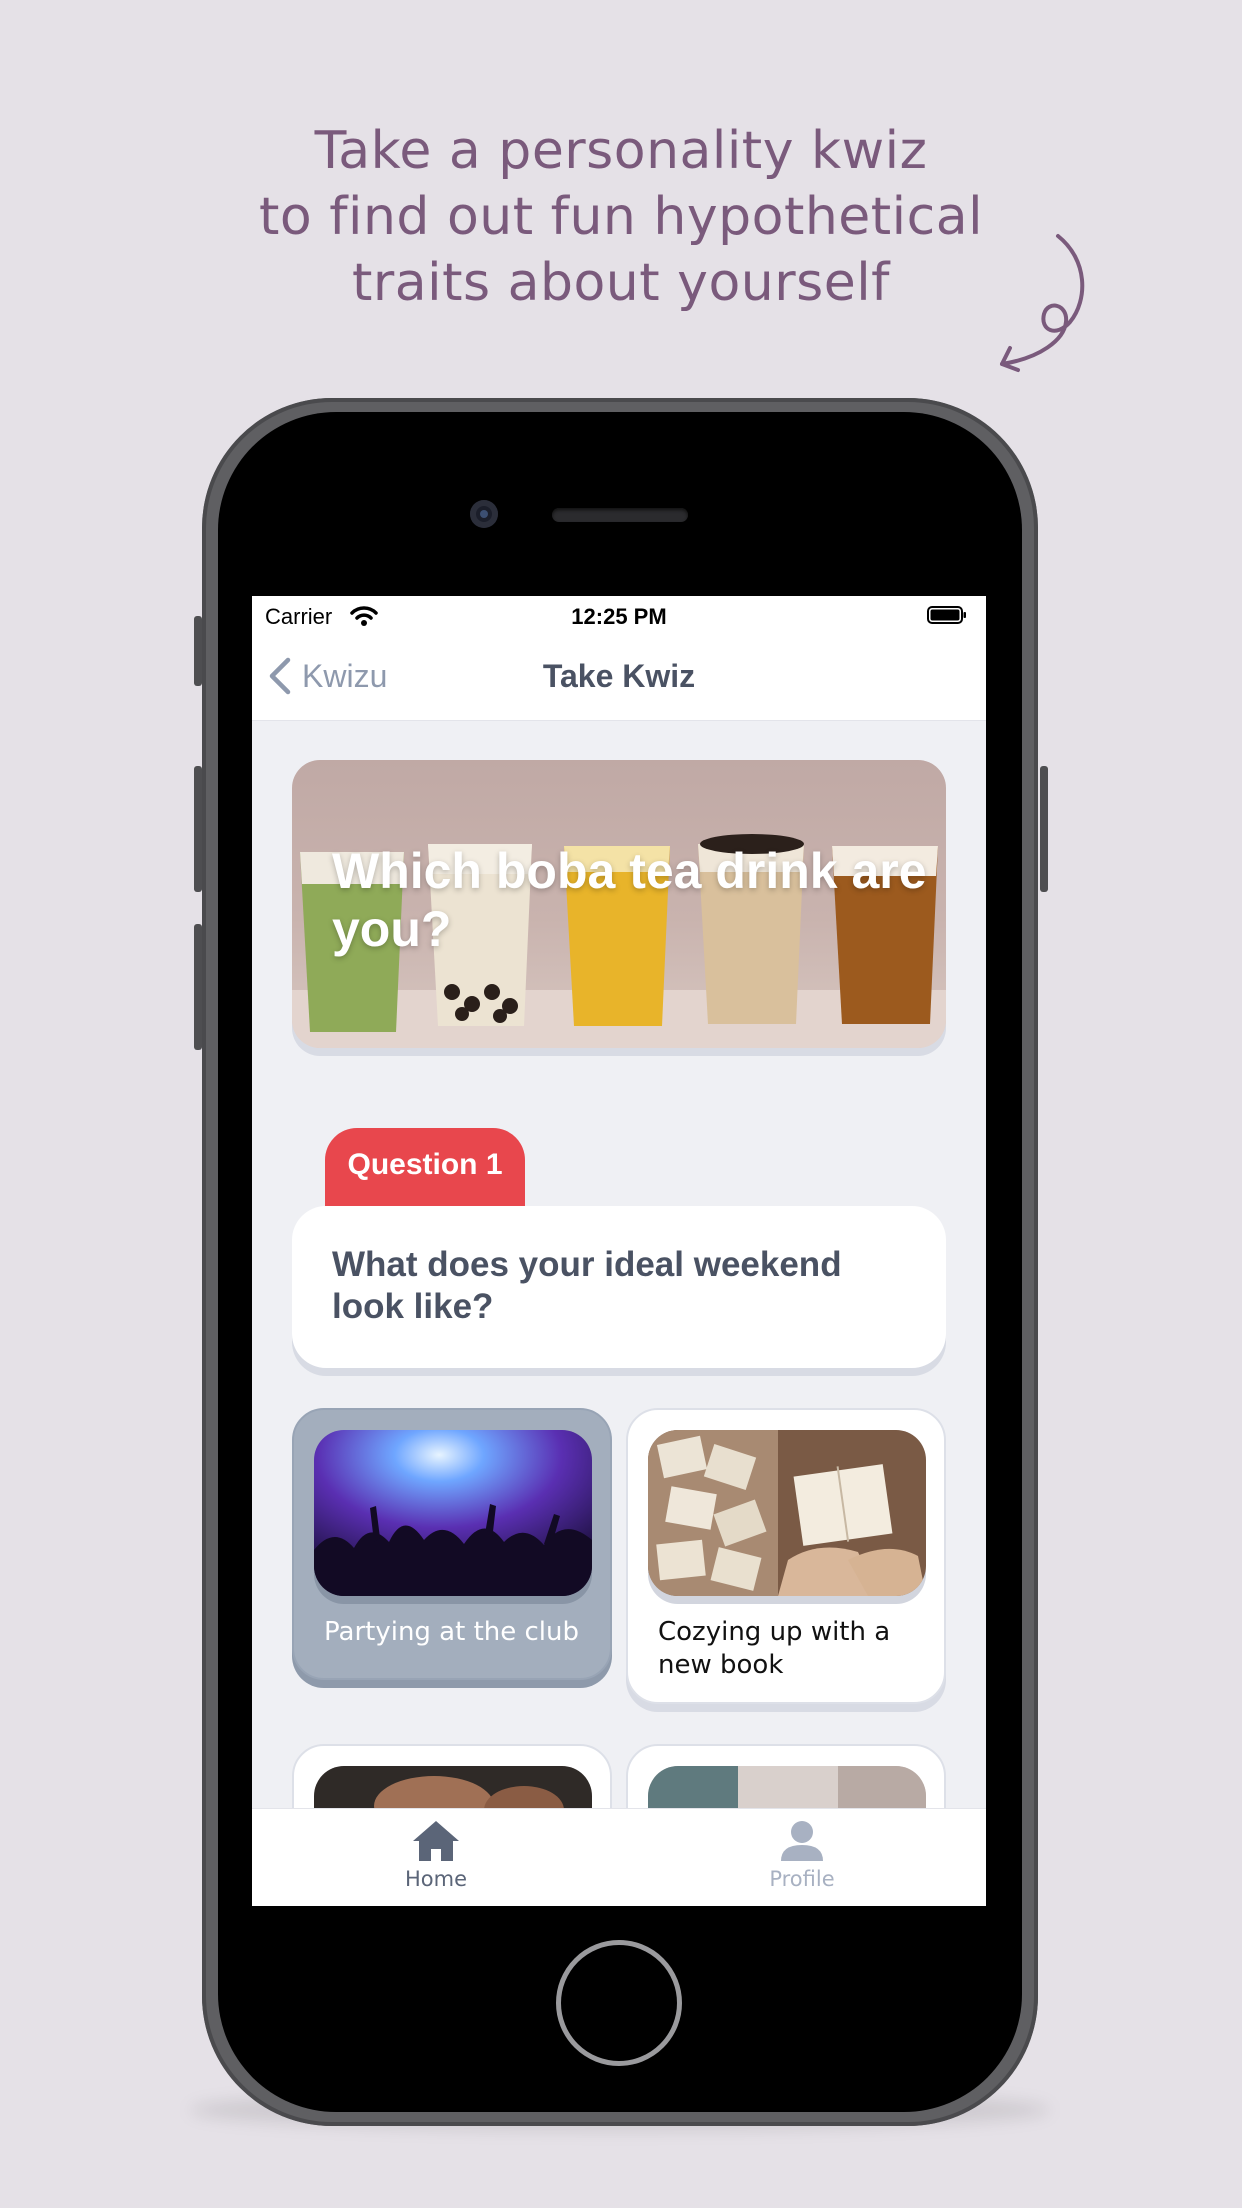 This screenshot has height=2208, width=1242. Describe the element at coordinates (621, 151) in the screenshot. I see `headline-line-1: Take a personality kwiz` at that location.